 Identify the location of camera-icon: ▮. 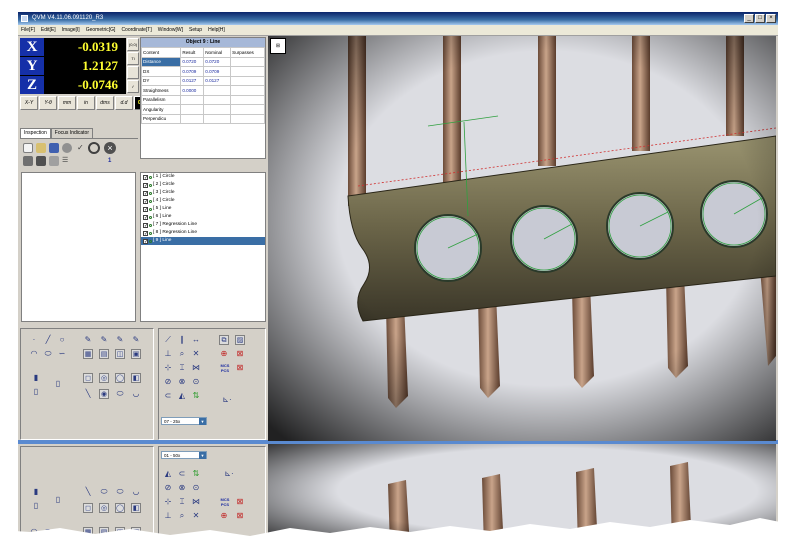
(36, 378).